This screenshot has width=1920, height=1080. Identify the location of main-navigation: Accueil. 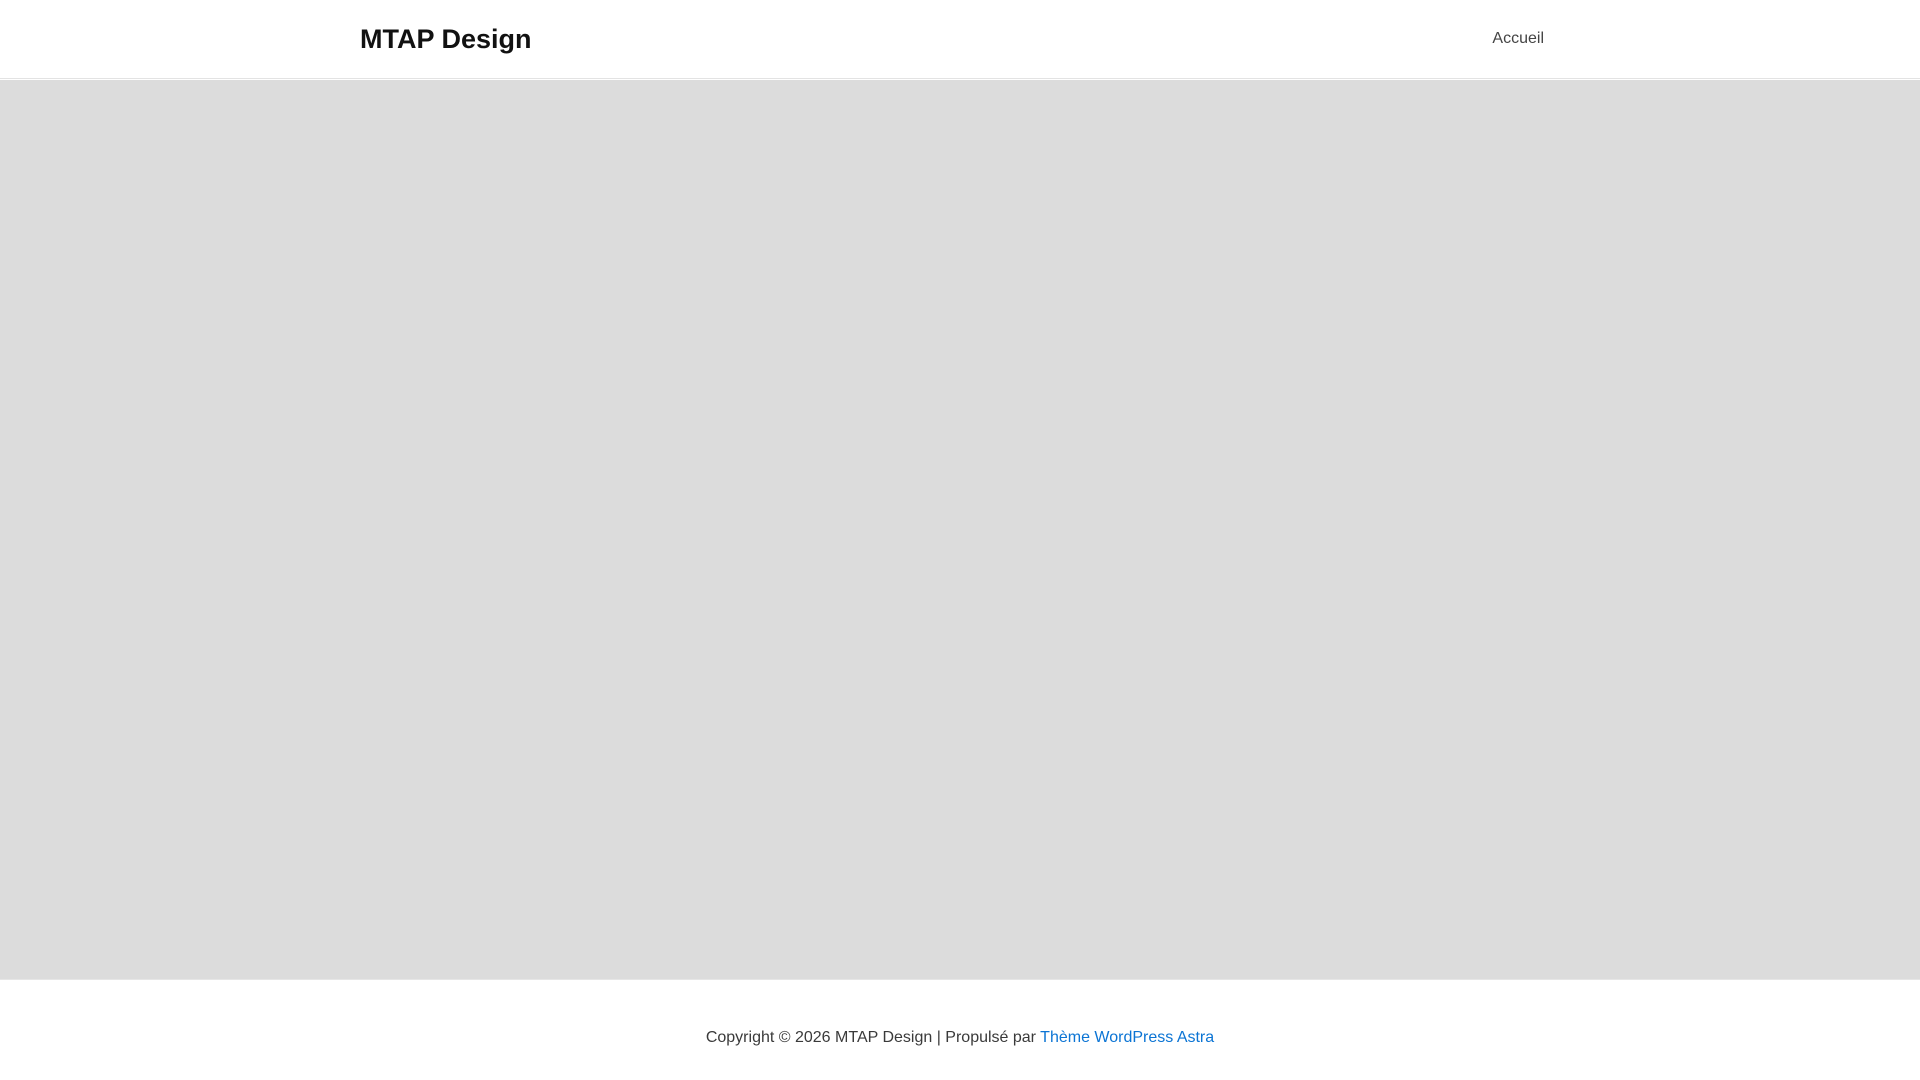
(1518, 39).